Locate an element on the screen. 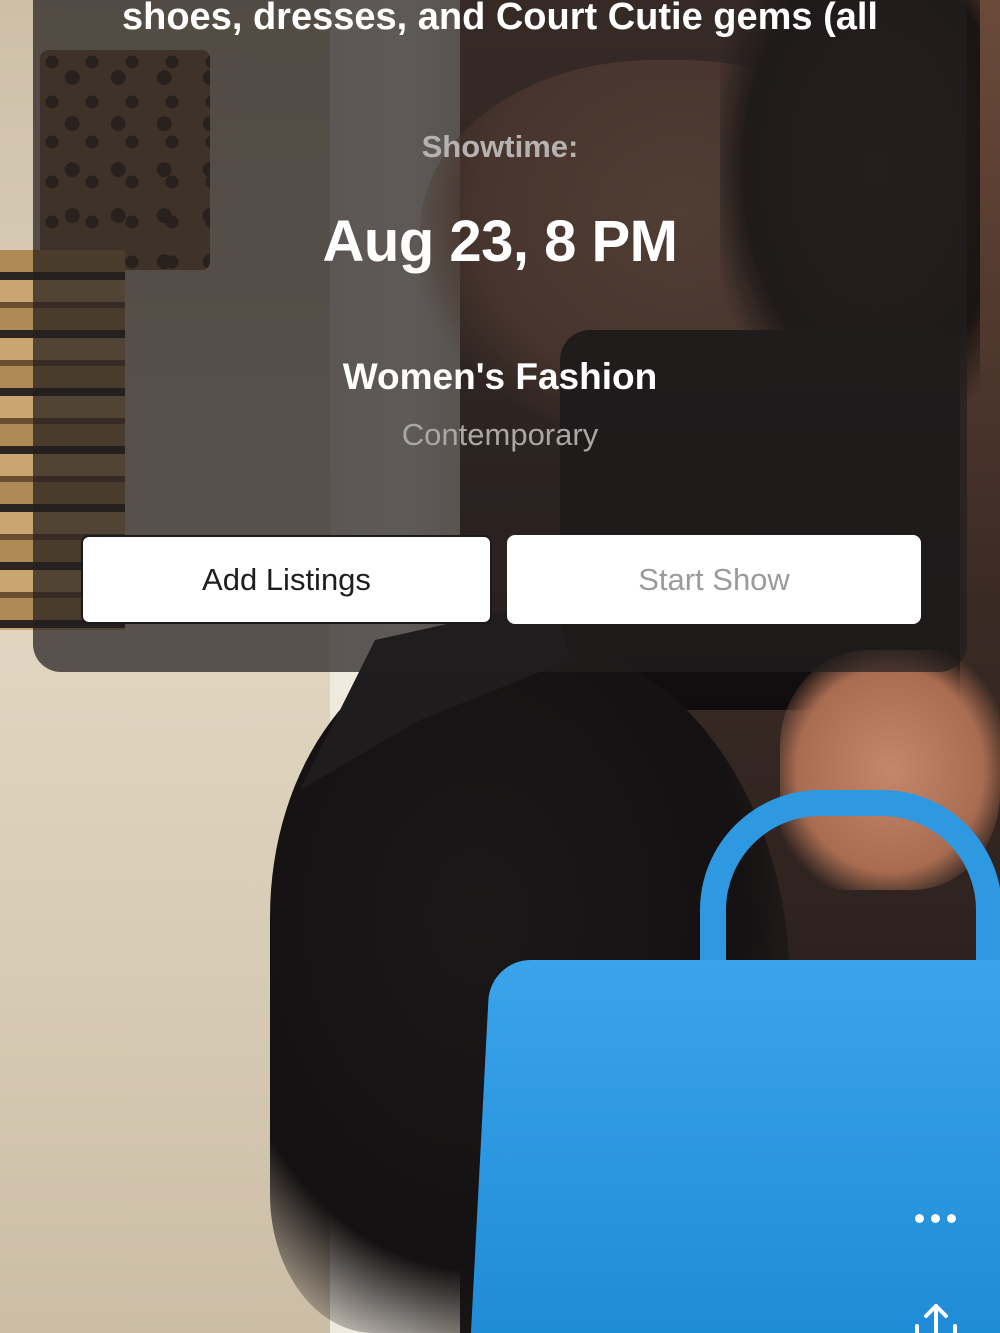  showtime-label: Showtime: is located at coordinates (500, 146).